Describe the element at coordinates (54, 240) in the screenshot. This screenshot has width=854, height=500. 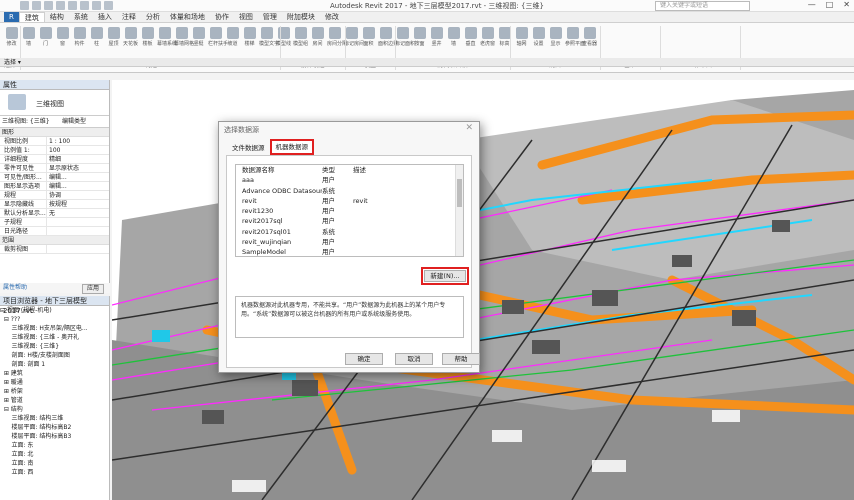
I see `properties-group-extents: 范围` at that location.